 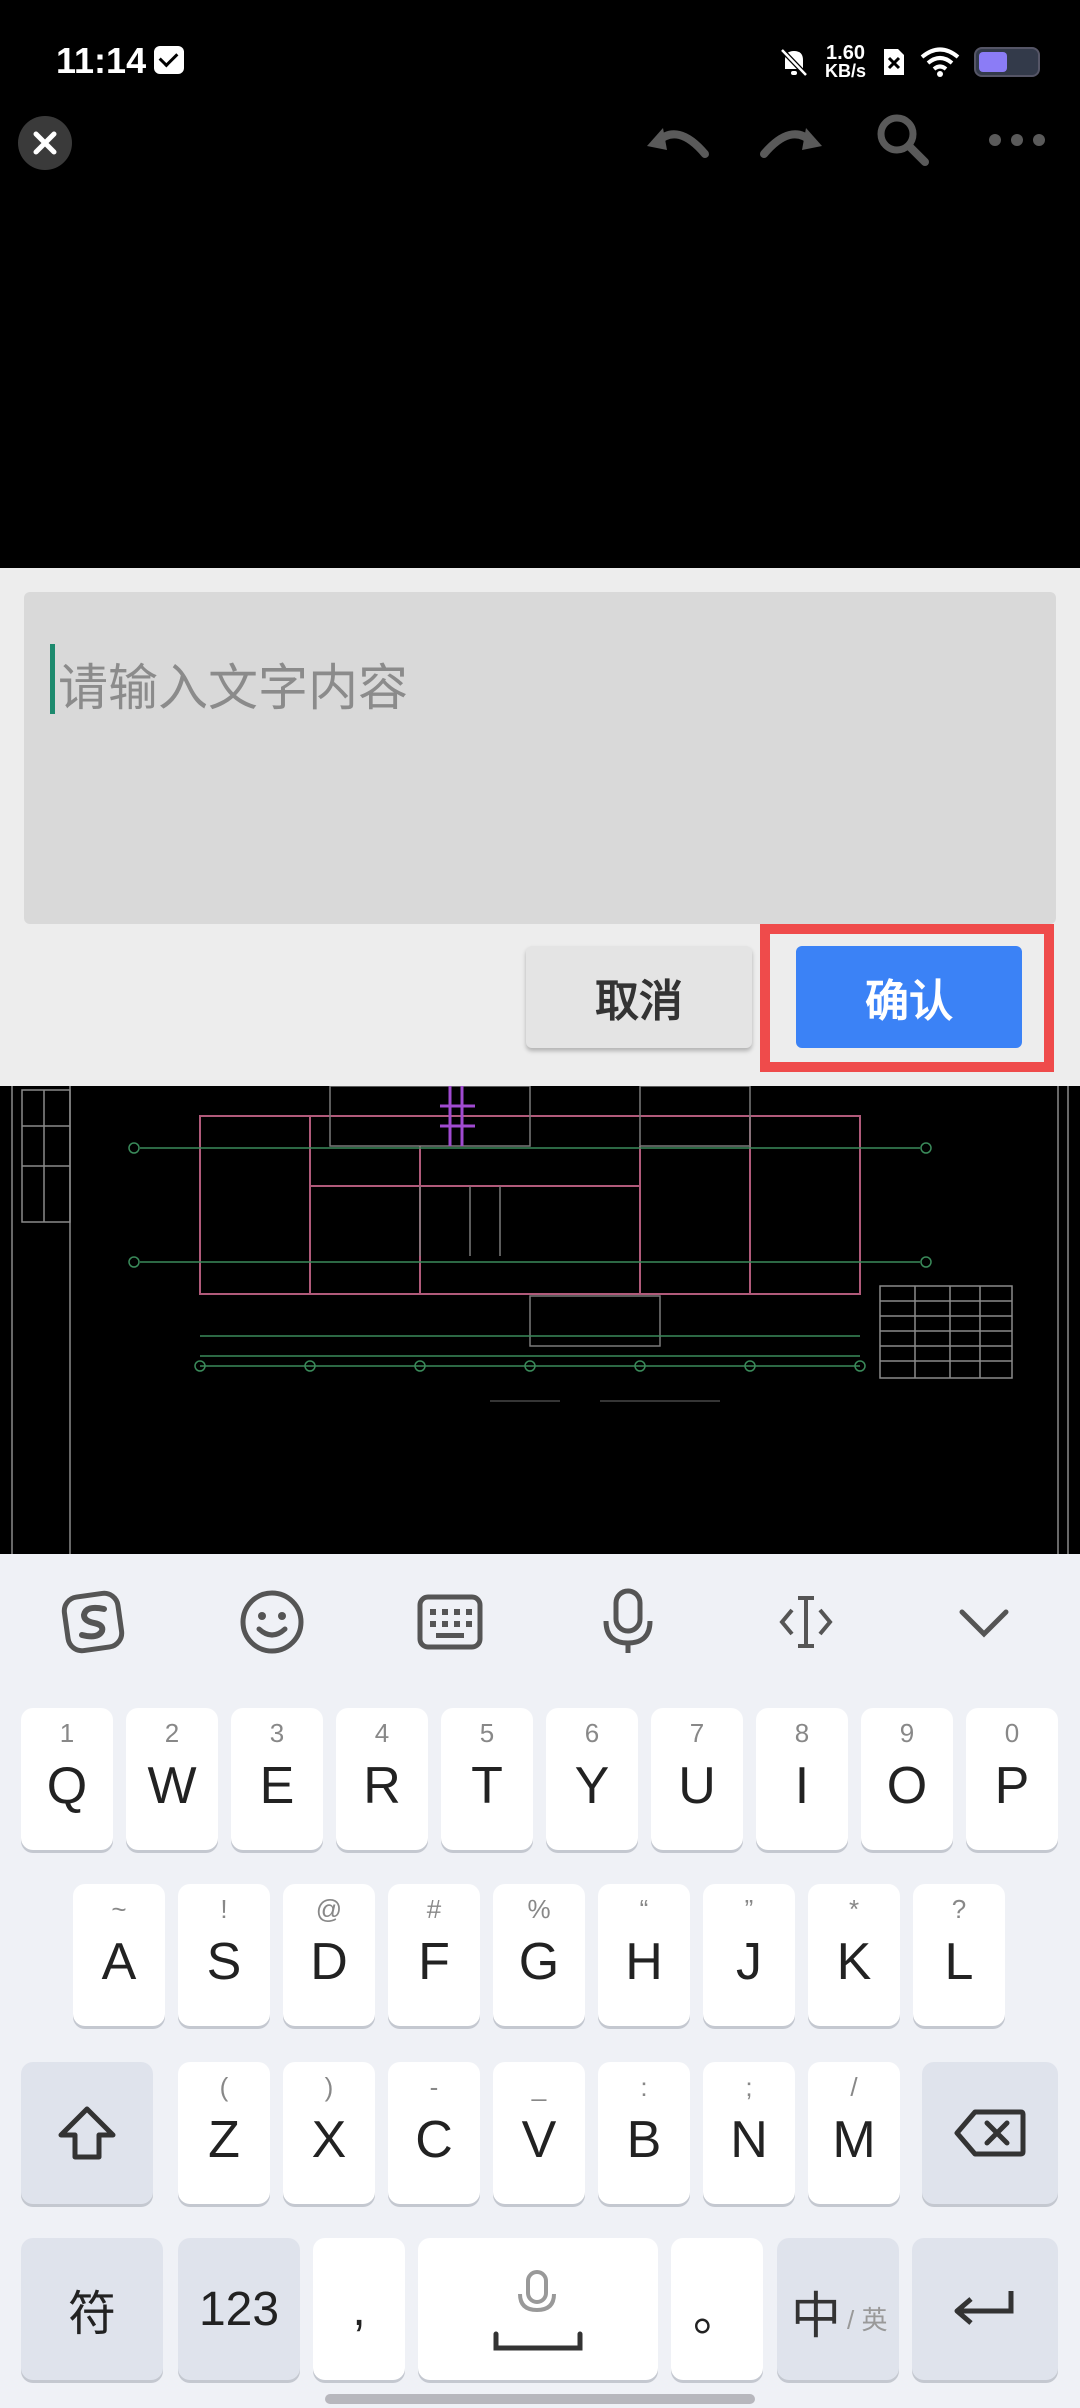 I want to click on key-j-label: J, so click(x=749, y=1962).